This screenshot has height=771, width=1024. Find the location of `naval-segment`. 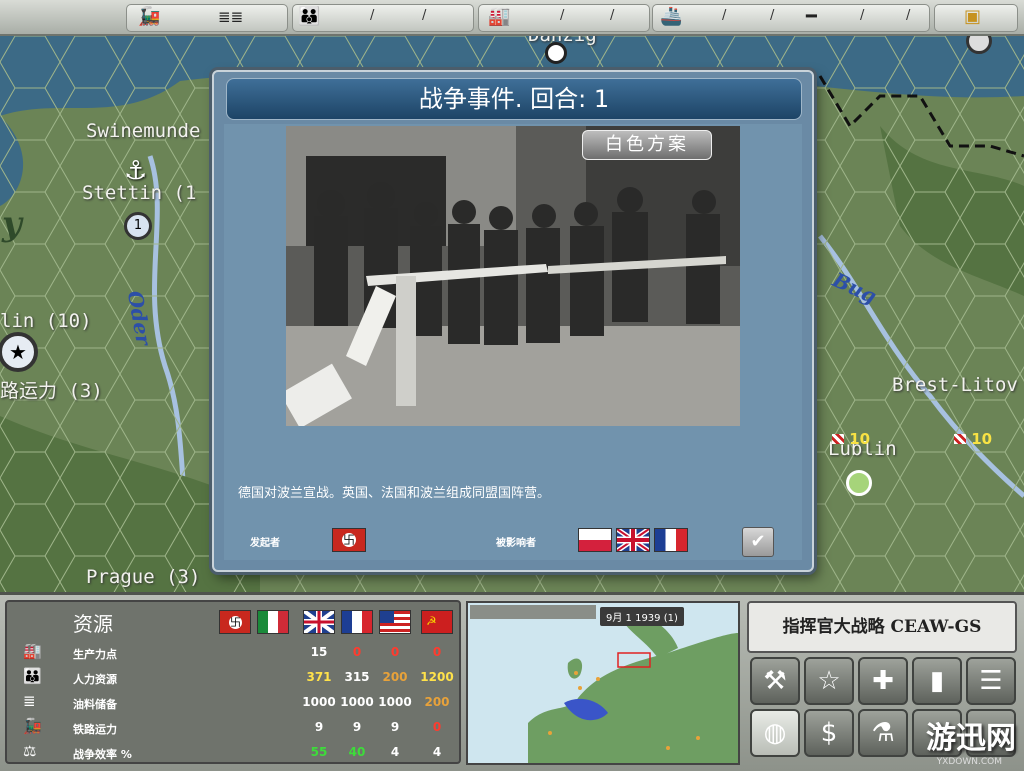

naval-segment is located at coordinates (791, 18).